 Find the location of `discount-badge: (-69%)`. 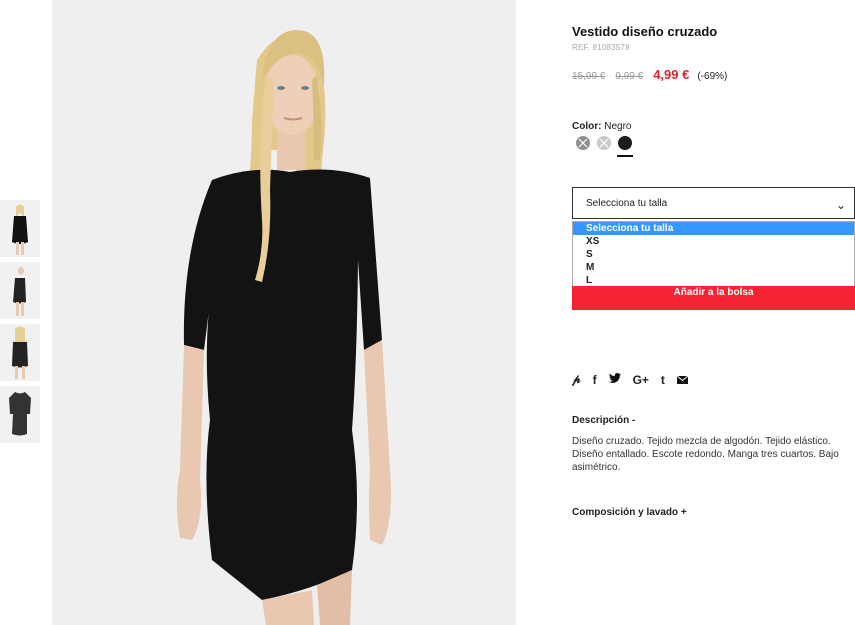

discount-badge: (-69%) is located at coordinates (712, 76).